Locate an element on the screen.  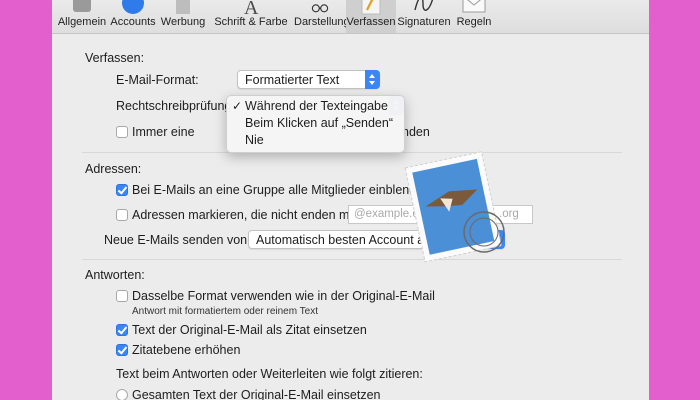
tab-regeln: Regeln is located at coordinates (474, 16).